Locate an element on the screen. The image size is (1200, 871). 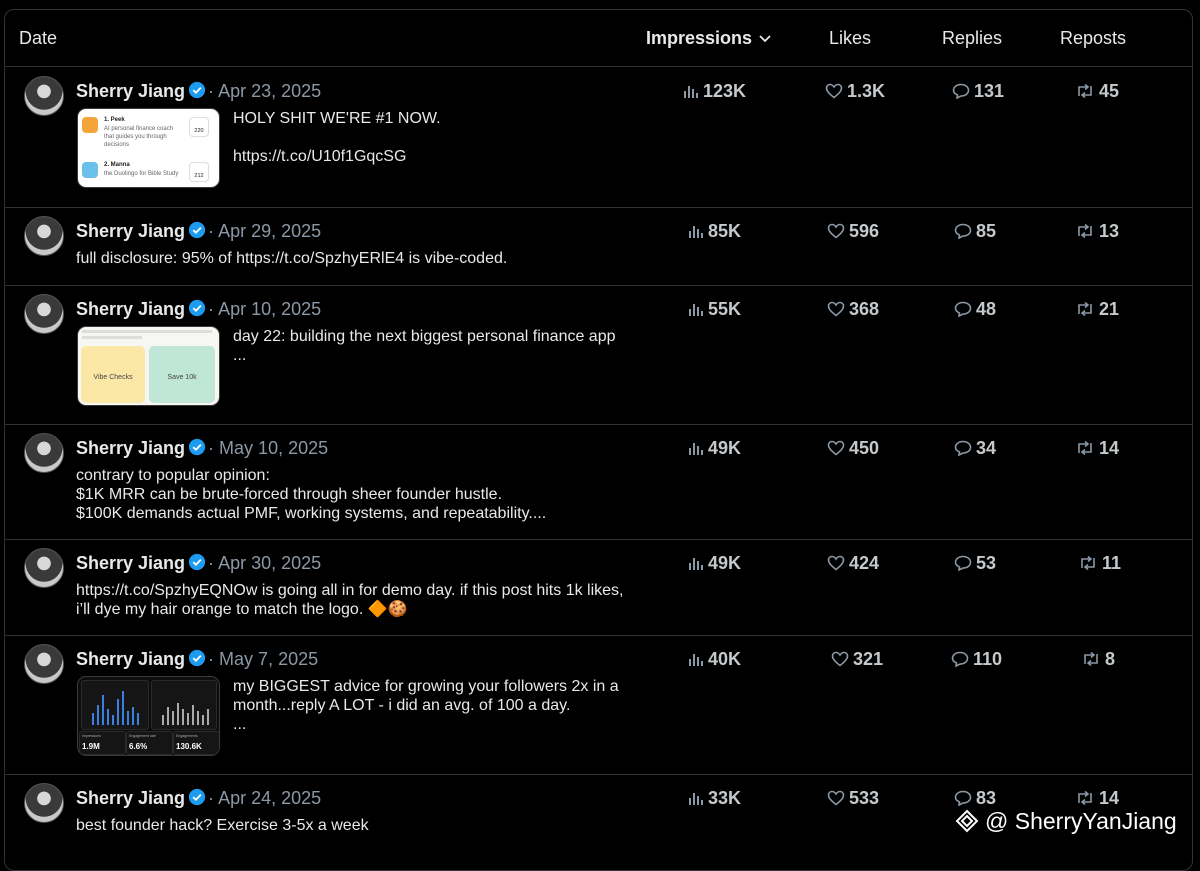
likes-metric: 450 is located at coordinates (853, 448).